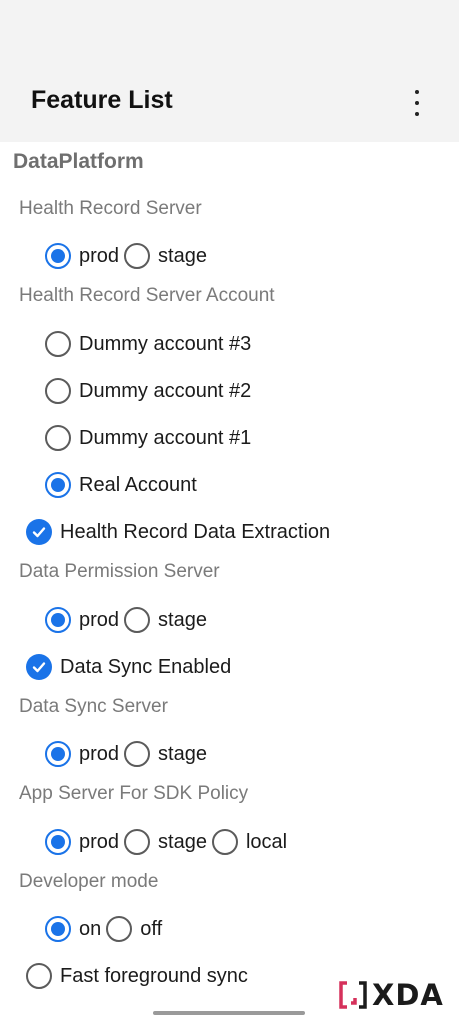 The image size is (459, 1024). What do you see at coordinates (82, 620) in the screenshot?
I see `radio-data-permission-prod: prod` at bounding box center [82, 620].